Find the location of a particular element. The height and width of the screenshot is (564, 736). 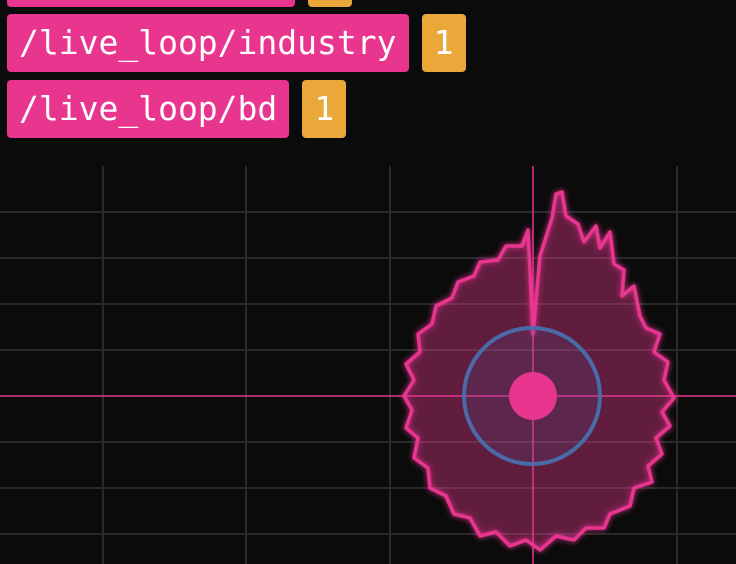

cue-row-bd: /live_loop/bd 1 is located at coordinates (177, 109).